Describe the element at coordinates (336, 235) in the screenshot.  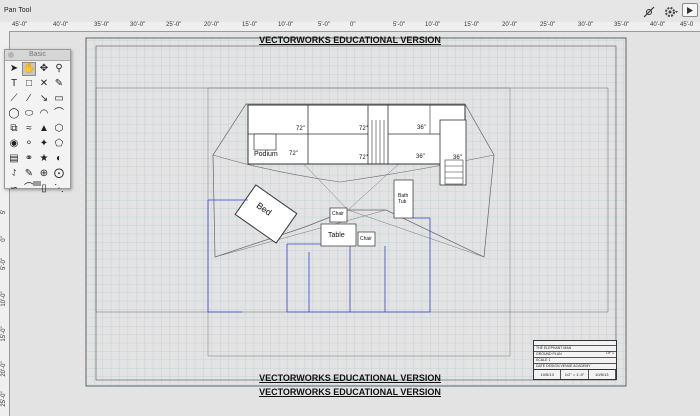
I see `table-label: Table` at that location.